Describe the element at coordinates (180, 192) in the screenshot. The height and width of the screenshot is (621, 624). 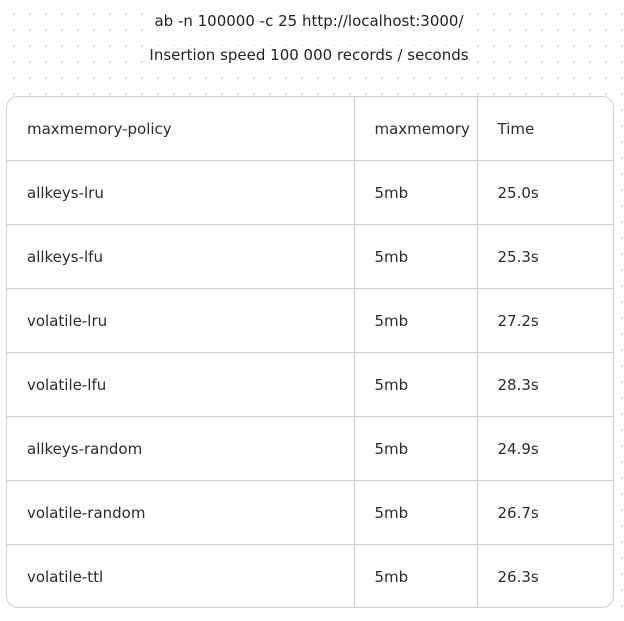
I see `cell-policy: allkeys-lru` at that location.